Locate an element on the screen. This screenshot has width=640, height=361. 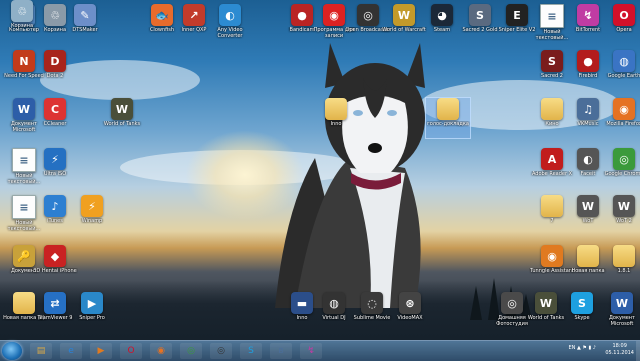
desktop-icon: ✎ DTSMaker is located at coordinates (85, 24).